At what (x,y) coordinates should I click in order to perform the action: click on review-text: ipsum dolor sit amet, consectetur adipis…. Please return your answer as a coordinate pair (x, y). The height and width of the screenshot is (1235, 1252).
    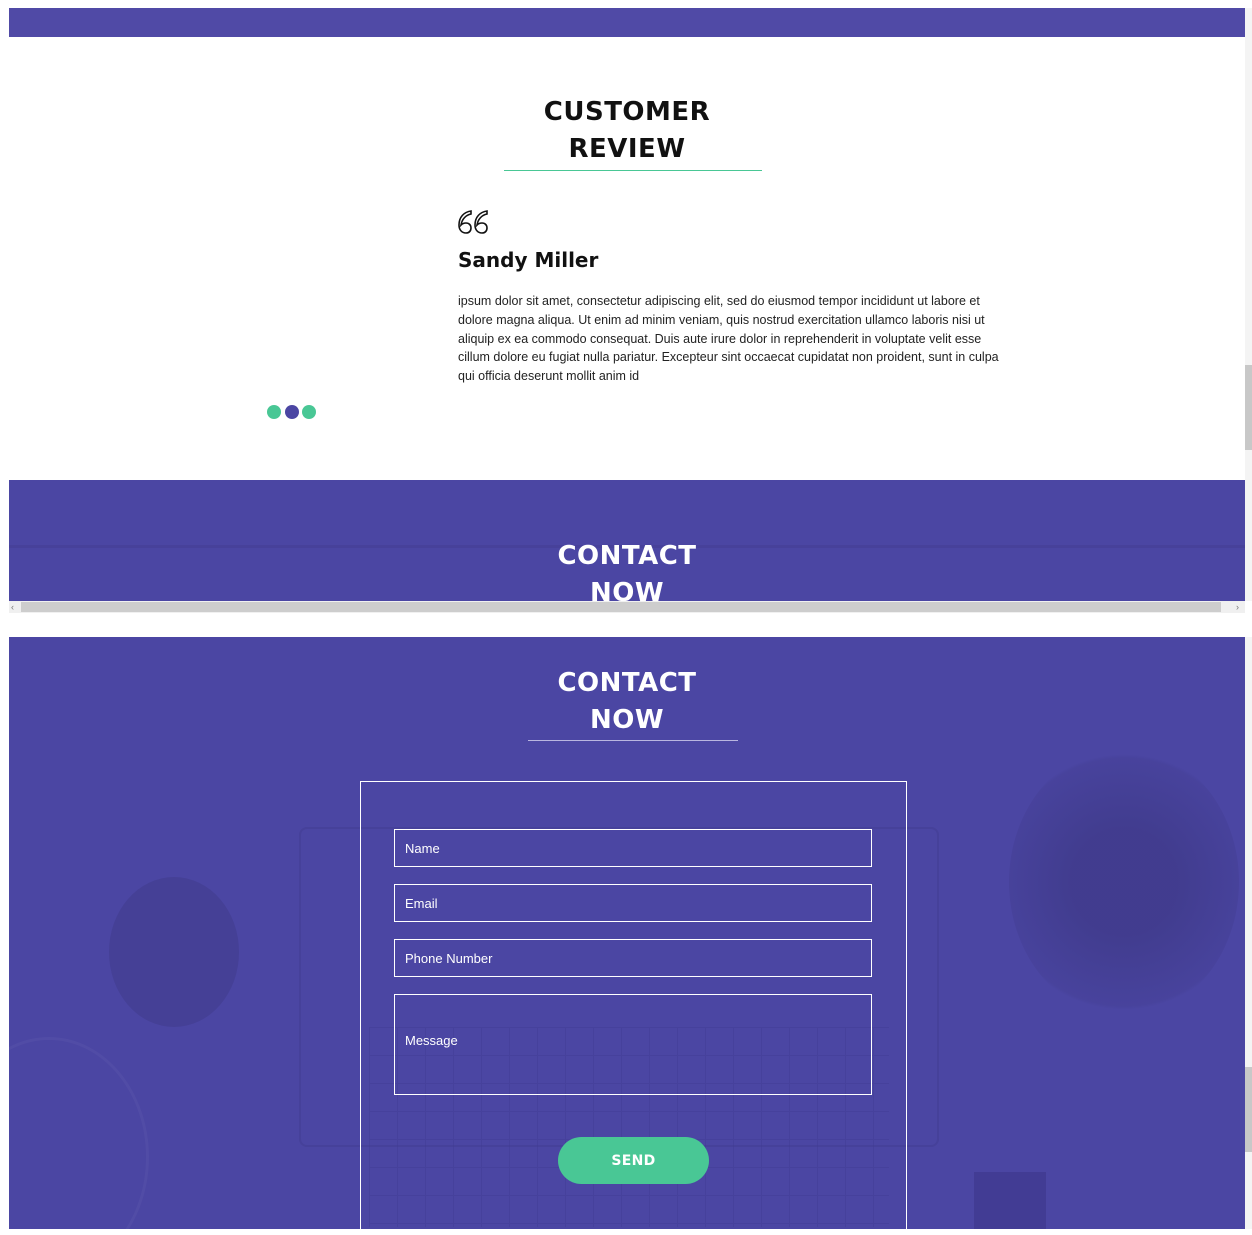
    Looking at the image, I should click on (728, 339).